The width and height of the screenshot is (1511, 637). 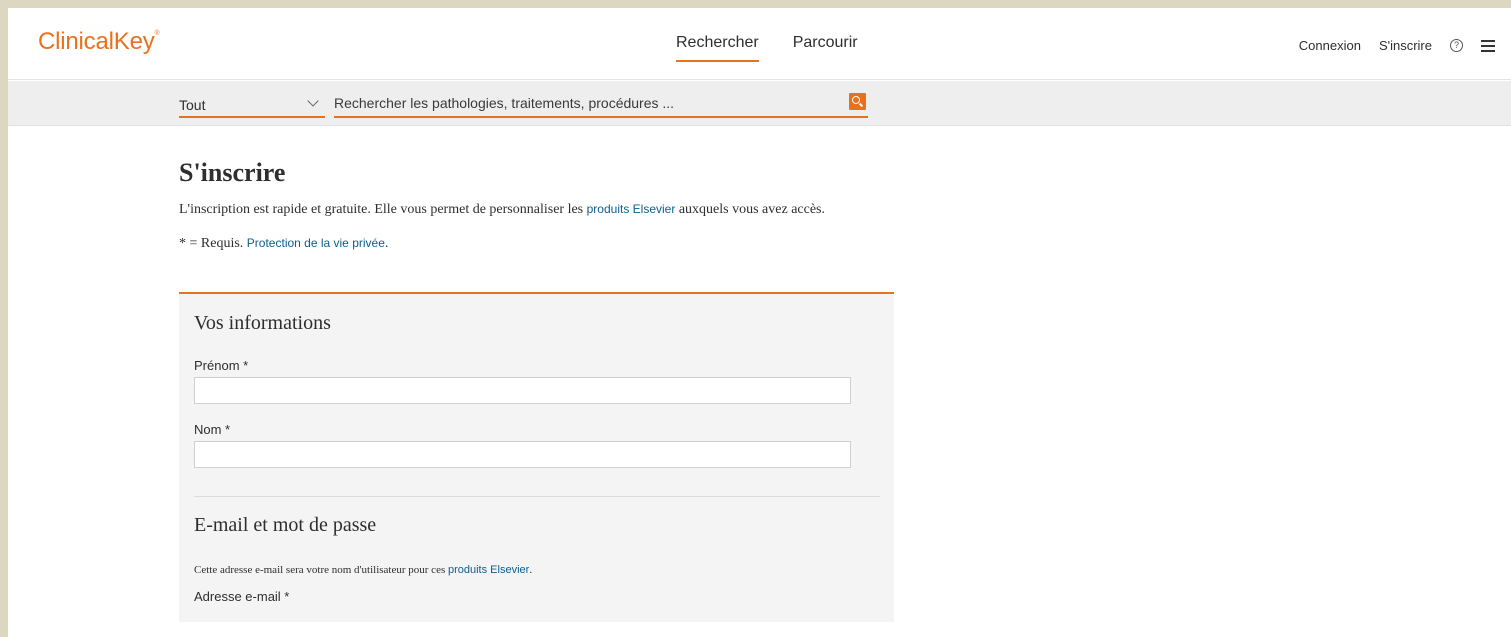 What do you see at coordinates (825, 48) in the screenshot?
I see `nav-parcourir: Parcourir` at bounding box center [825, 48].